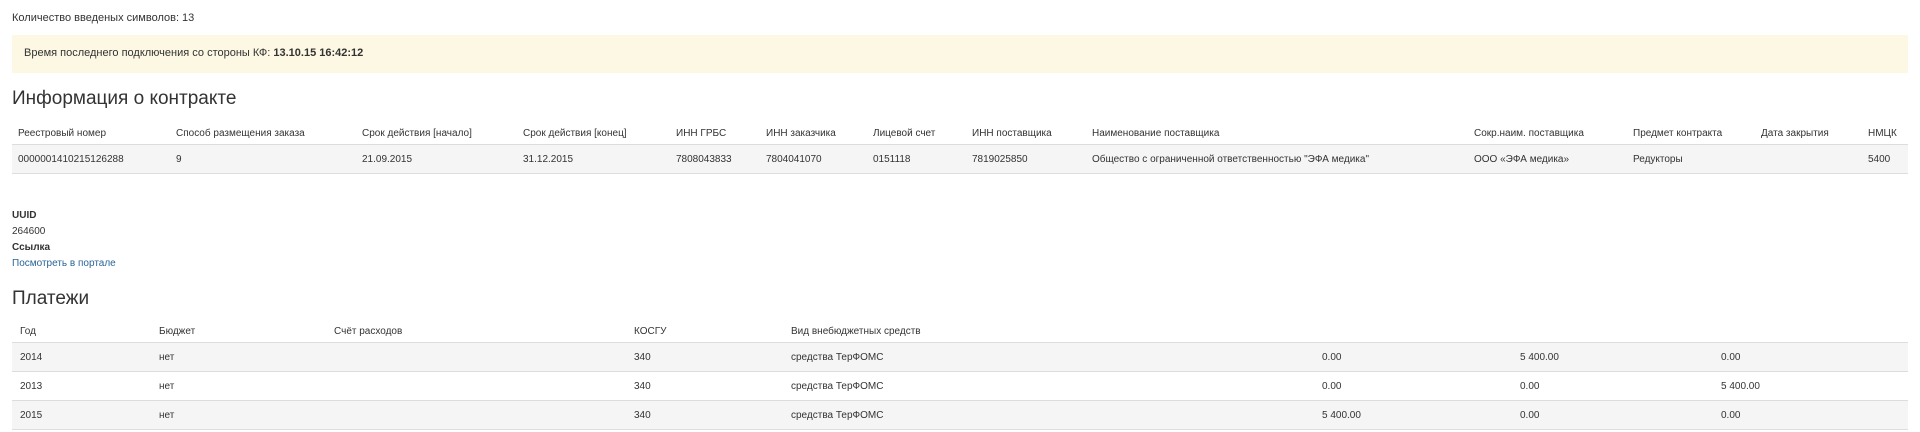 The width and height of the screenshot is (1920, 432). I want to click on table-cell: 0151118, so click(916, 159).